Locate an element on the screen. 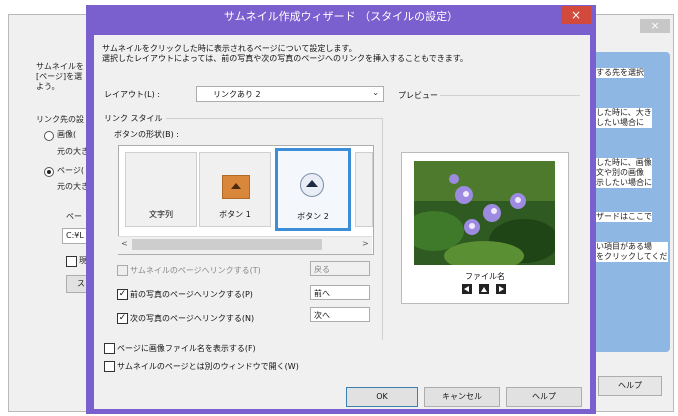 The height and width of the screenshot is (416, 678). preview-group-line is located at coordinates (510, 95).